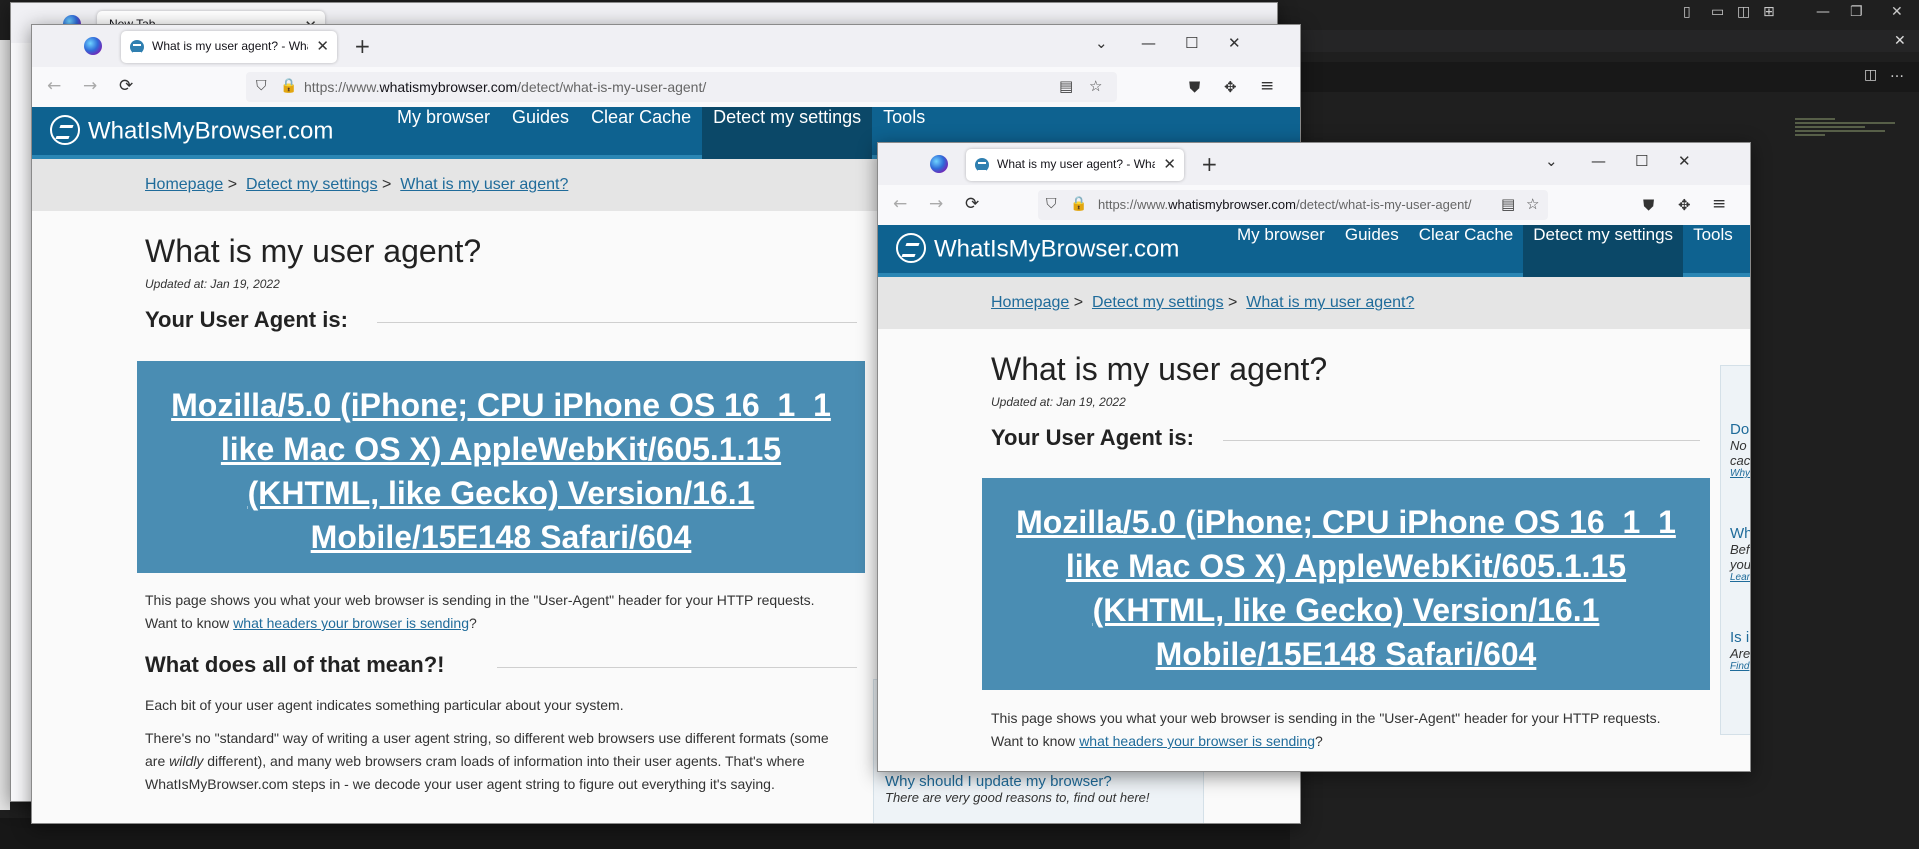 The image size is (1919, 849). What do you see at coordinates (1900, 41) in the screenshot?
I see `editor-tab-close-icon: ✕` at bounding box center [1900, 41].